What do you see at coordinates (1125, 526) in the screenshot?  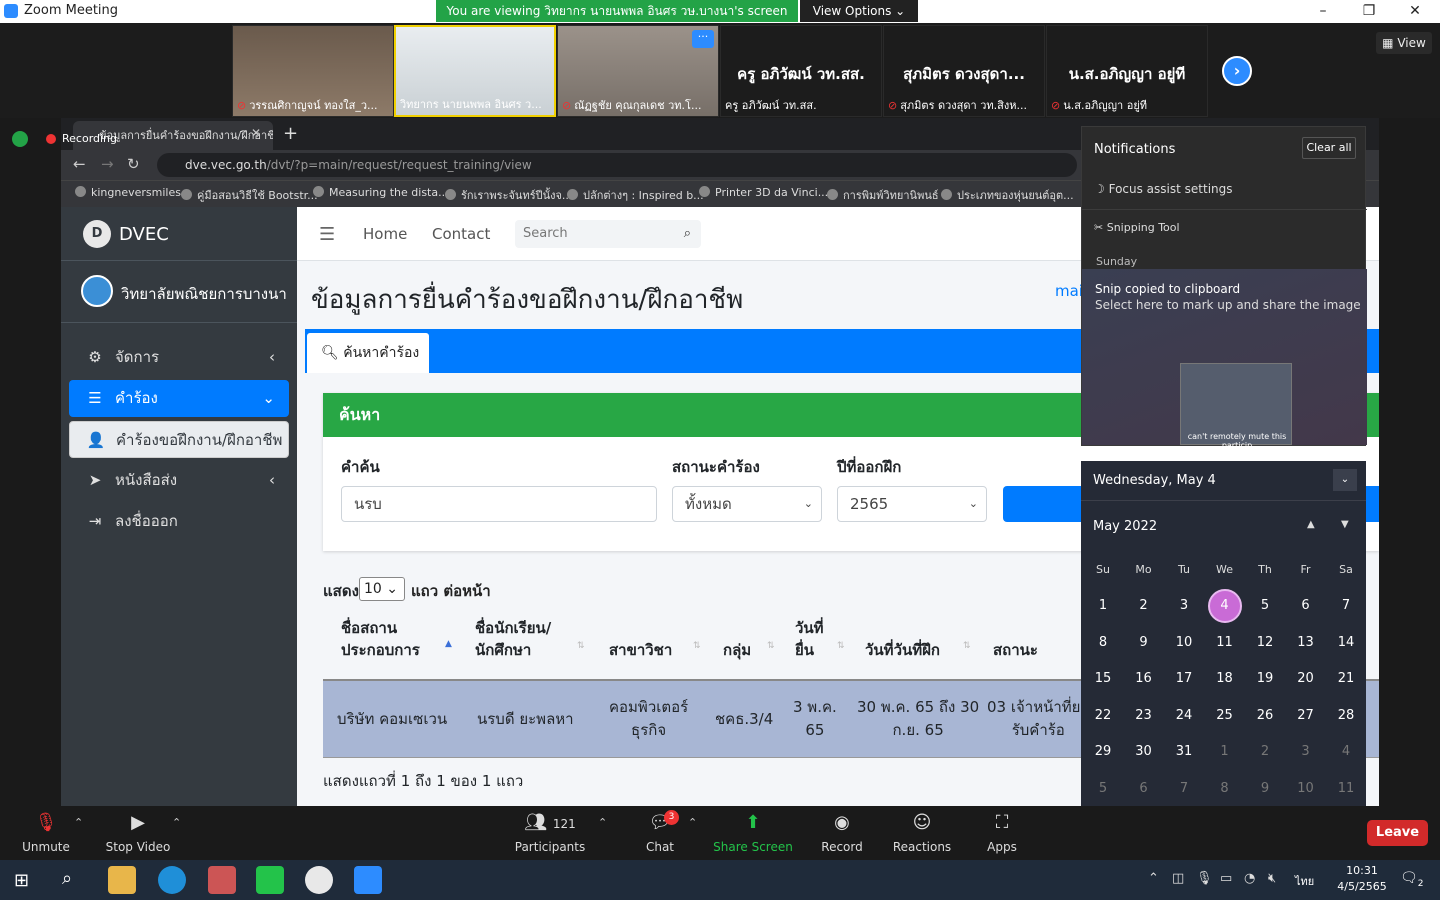 I see `month-label: May 2022` at bounding box center [1125, 526].